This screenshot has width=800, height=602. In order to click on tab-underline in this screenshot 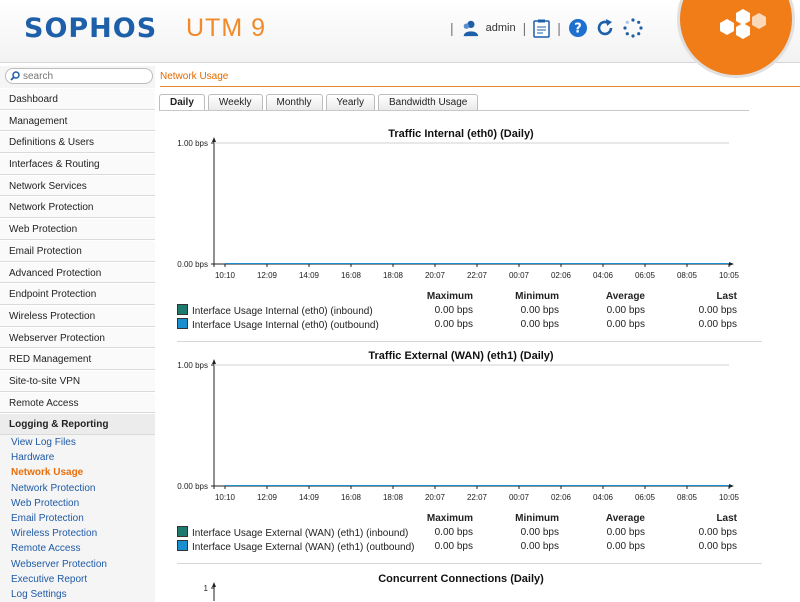, I will do `click(454, 110)`.